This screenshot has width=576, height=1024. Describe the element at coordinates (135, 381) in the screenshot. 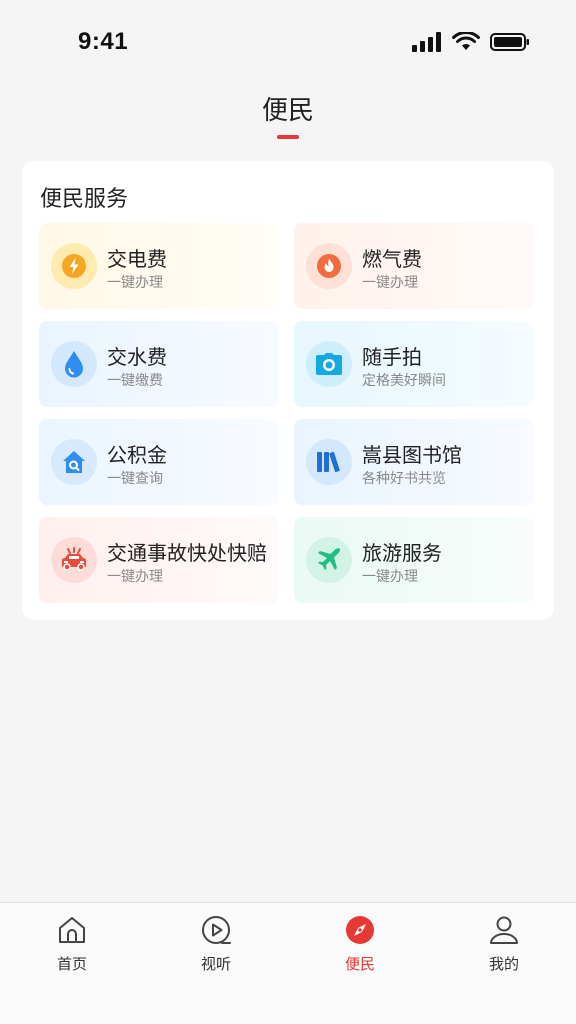

I see `service-subtitle: 一键缴费` at that location.